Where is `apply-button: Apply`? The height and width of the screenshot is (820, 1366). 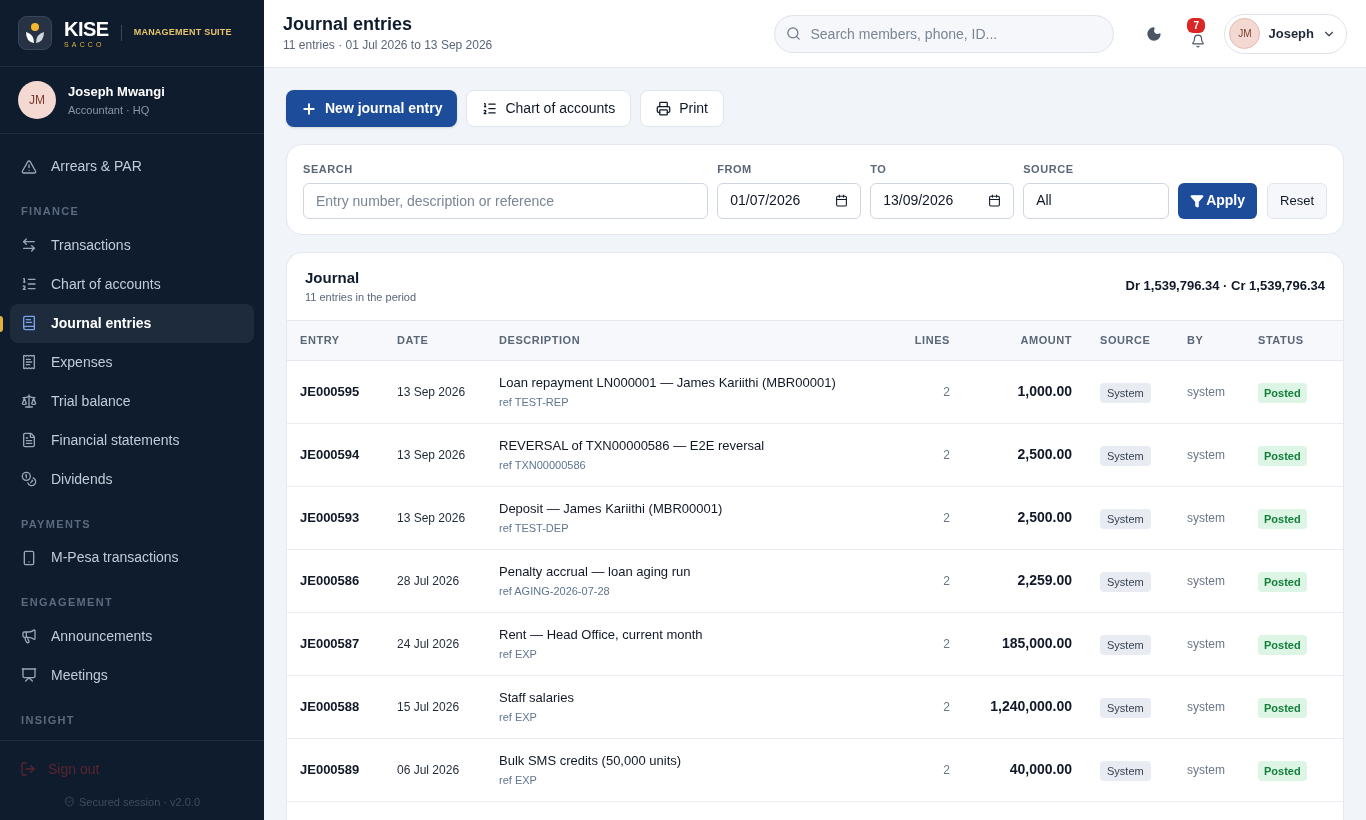 apply-button: Apply is located at coordinates (1218, 200).